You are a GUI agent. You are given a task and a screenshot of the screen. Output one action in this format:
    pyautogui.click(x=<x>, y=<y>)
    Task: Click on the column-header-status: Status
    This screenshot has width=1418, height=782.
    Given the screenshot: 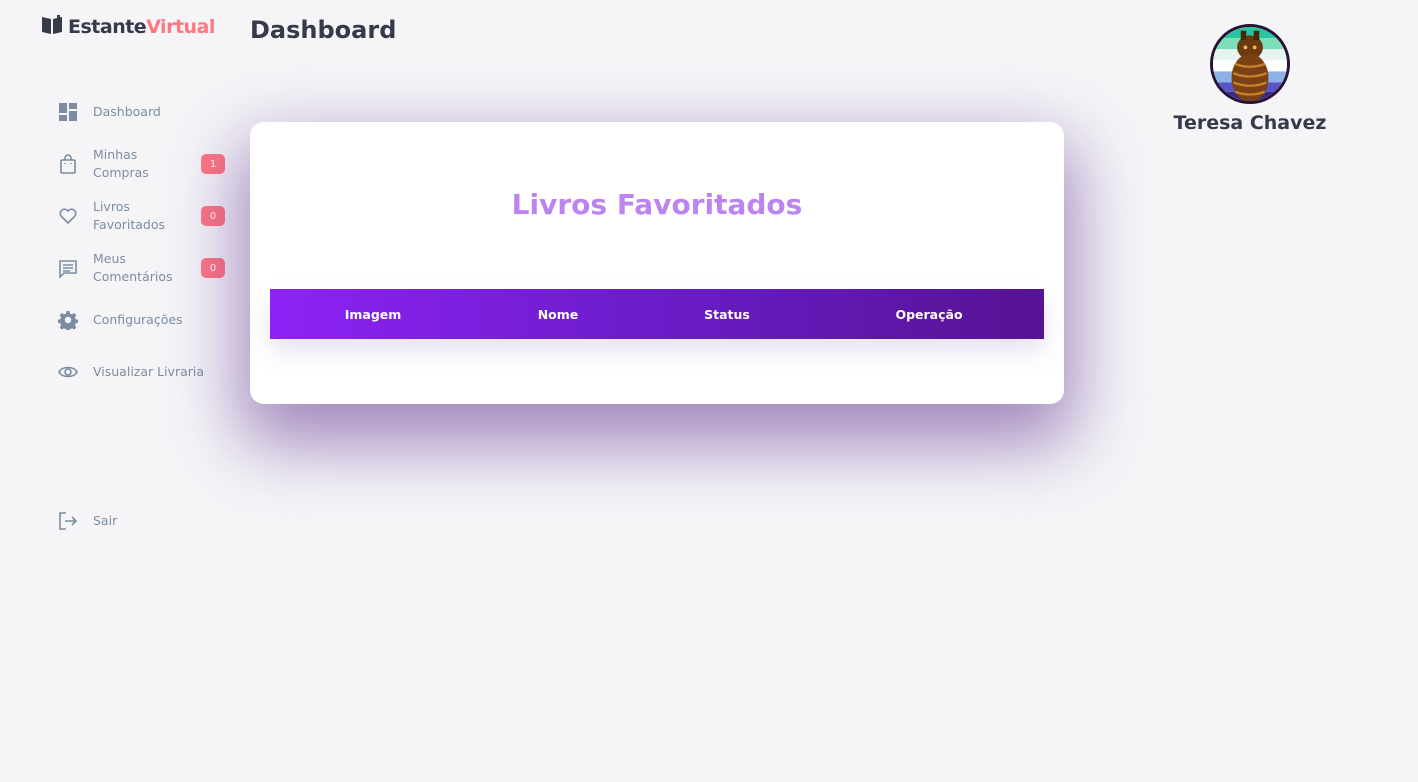 What is the action you would take?
    pyautogui.click(x=727, y=314)
    